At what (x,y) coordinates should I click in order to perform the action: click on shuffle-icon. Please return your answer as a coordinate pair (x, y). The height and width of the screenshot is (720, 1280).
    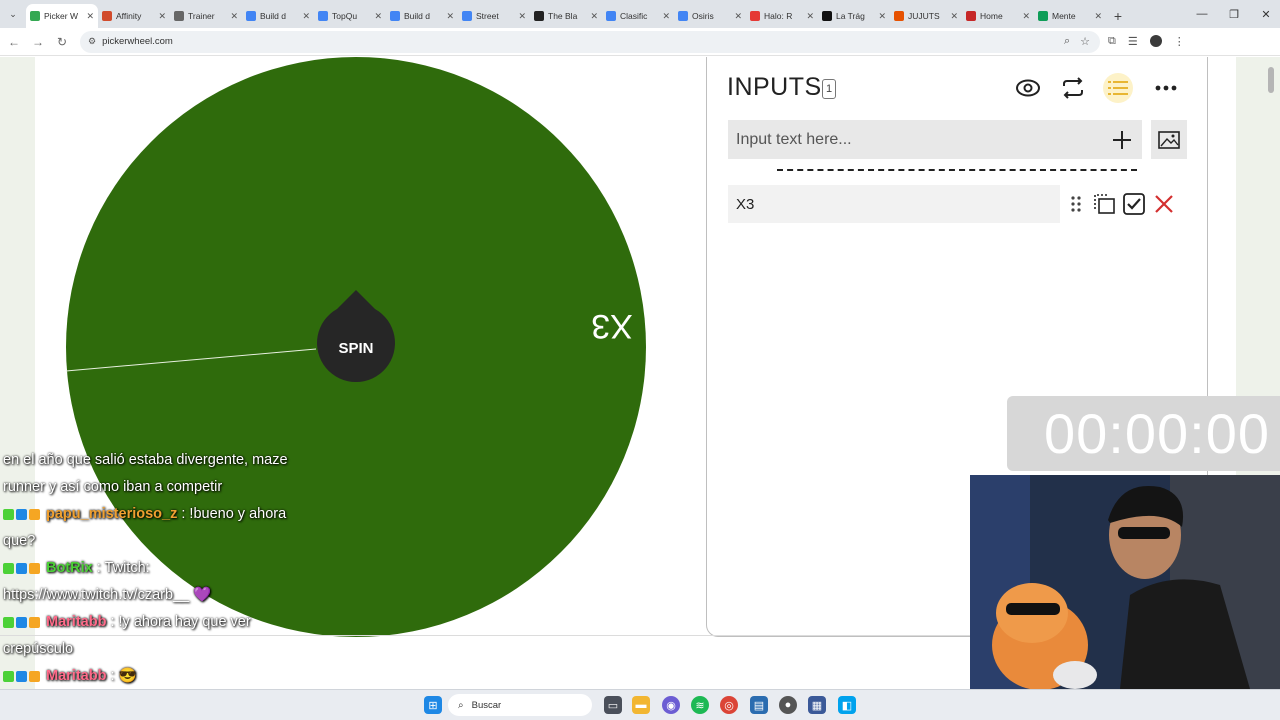
    Looking at the image, I should click on (1073, 88).